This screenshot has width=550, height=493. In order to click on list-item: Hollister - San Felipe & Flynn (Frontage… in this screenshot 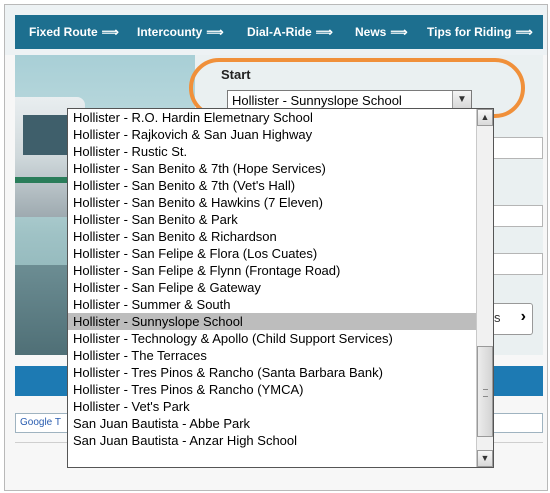, I will do `click(273, 270)`.